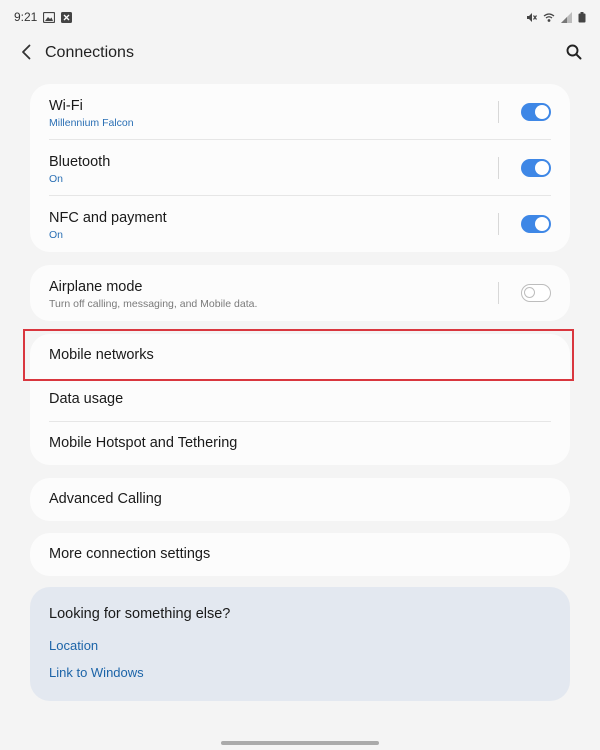 This screenshot has height=750, width=600. I want to click on bluetooth-row: Bluetooth On, so click(300, 168).